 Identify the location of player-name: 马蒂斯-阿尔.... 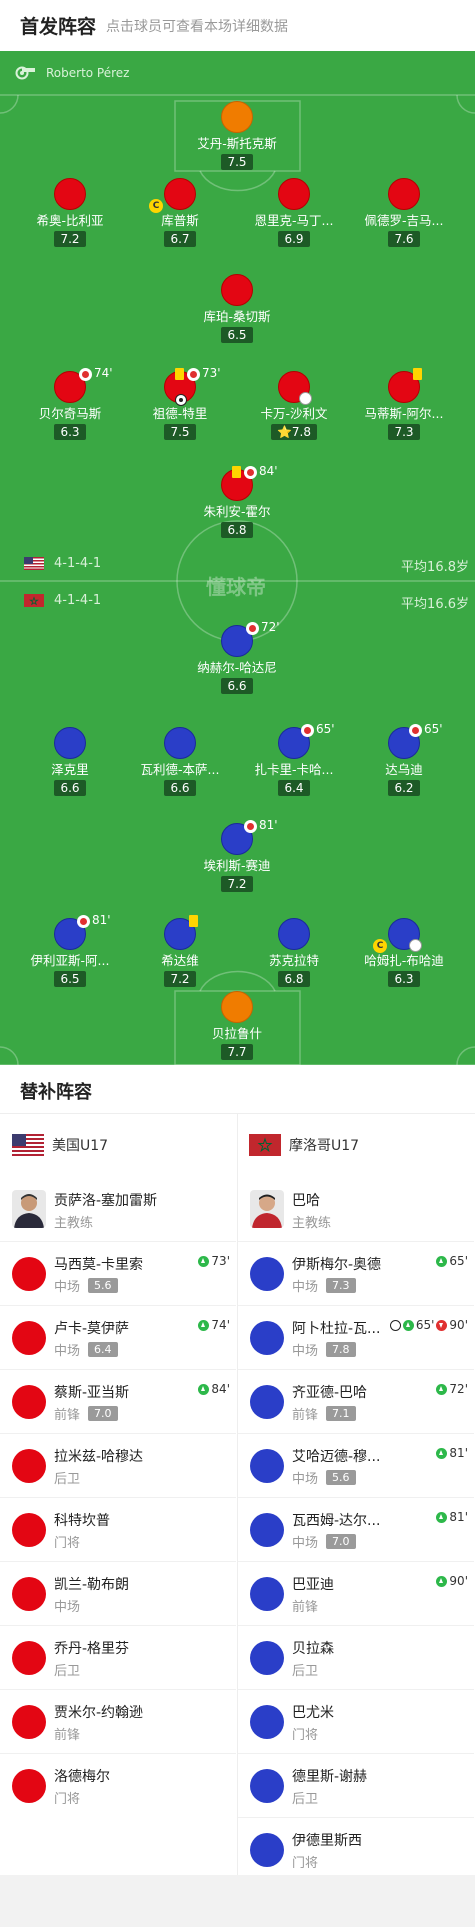
(404, 413).